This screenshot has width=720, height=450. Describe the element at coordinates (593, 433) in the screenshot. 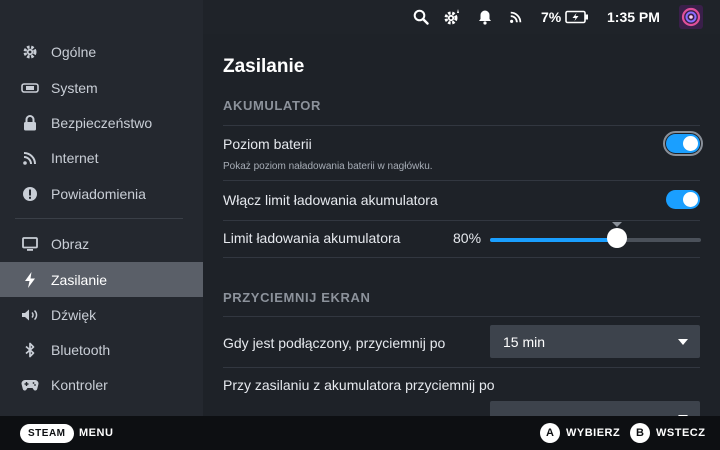

I see `select-label: WYBIERZ` at that location.